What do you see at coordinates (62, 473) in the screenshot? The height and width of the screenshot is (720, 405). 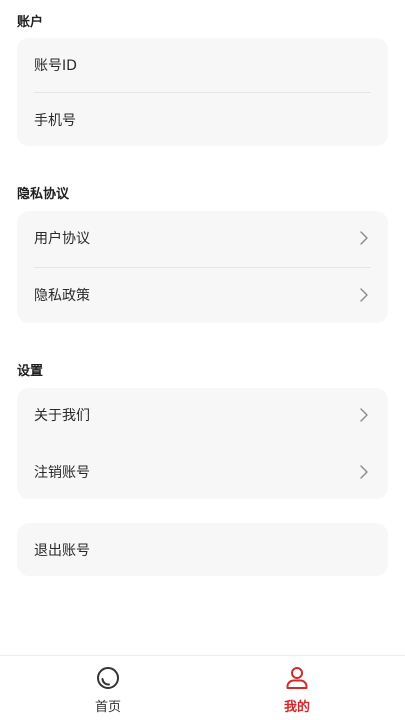 I see `deactivate-account-label: 注销账号` at bounding box center [62, 473].